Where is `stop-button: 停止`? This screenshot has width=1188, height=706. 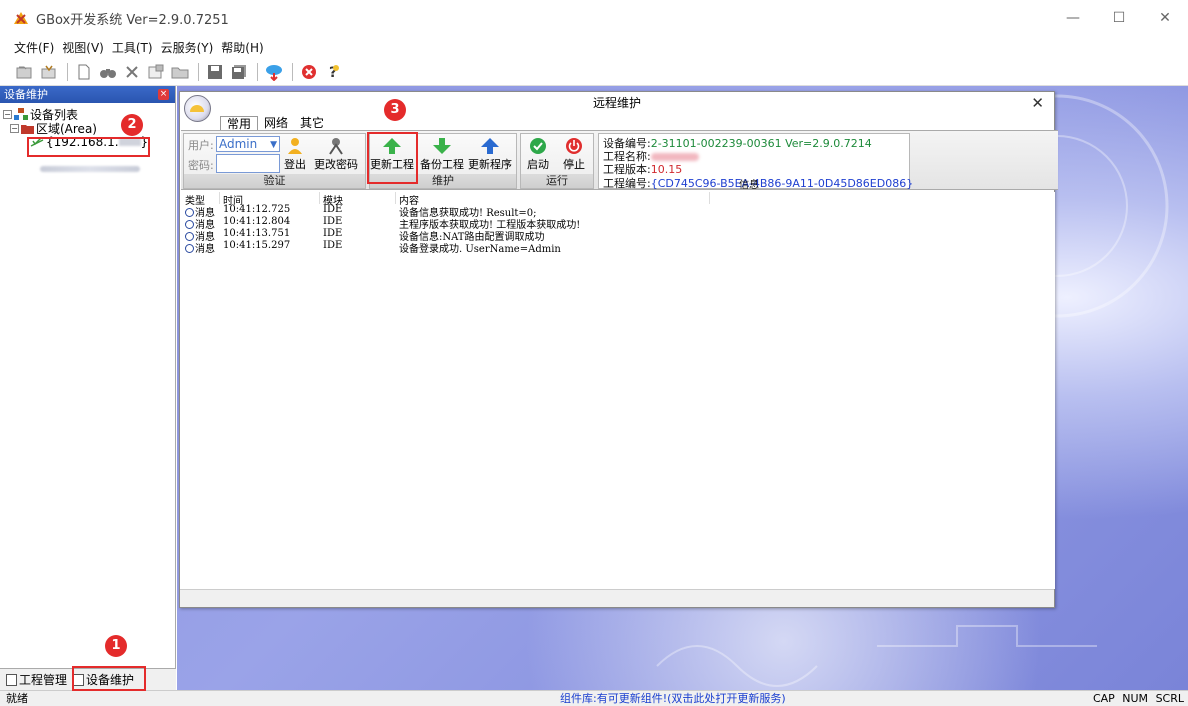 stop-button: 停止 is located at coordinates (574, 154).